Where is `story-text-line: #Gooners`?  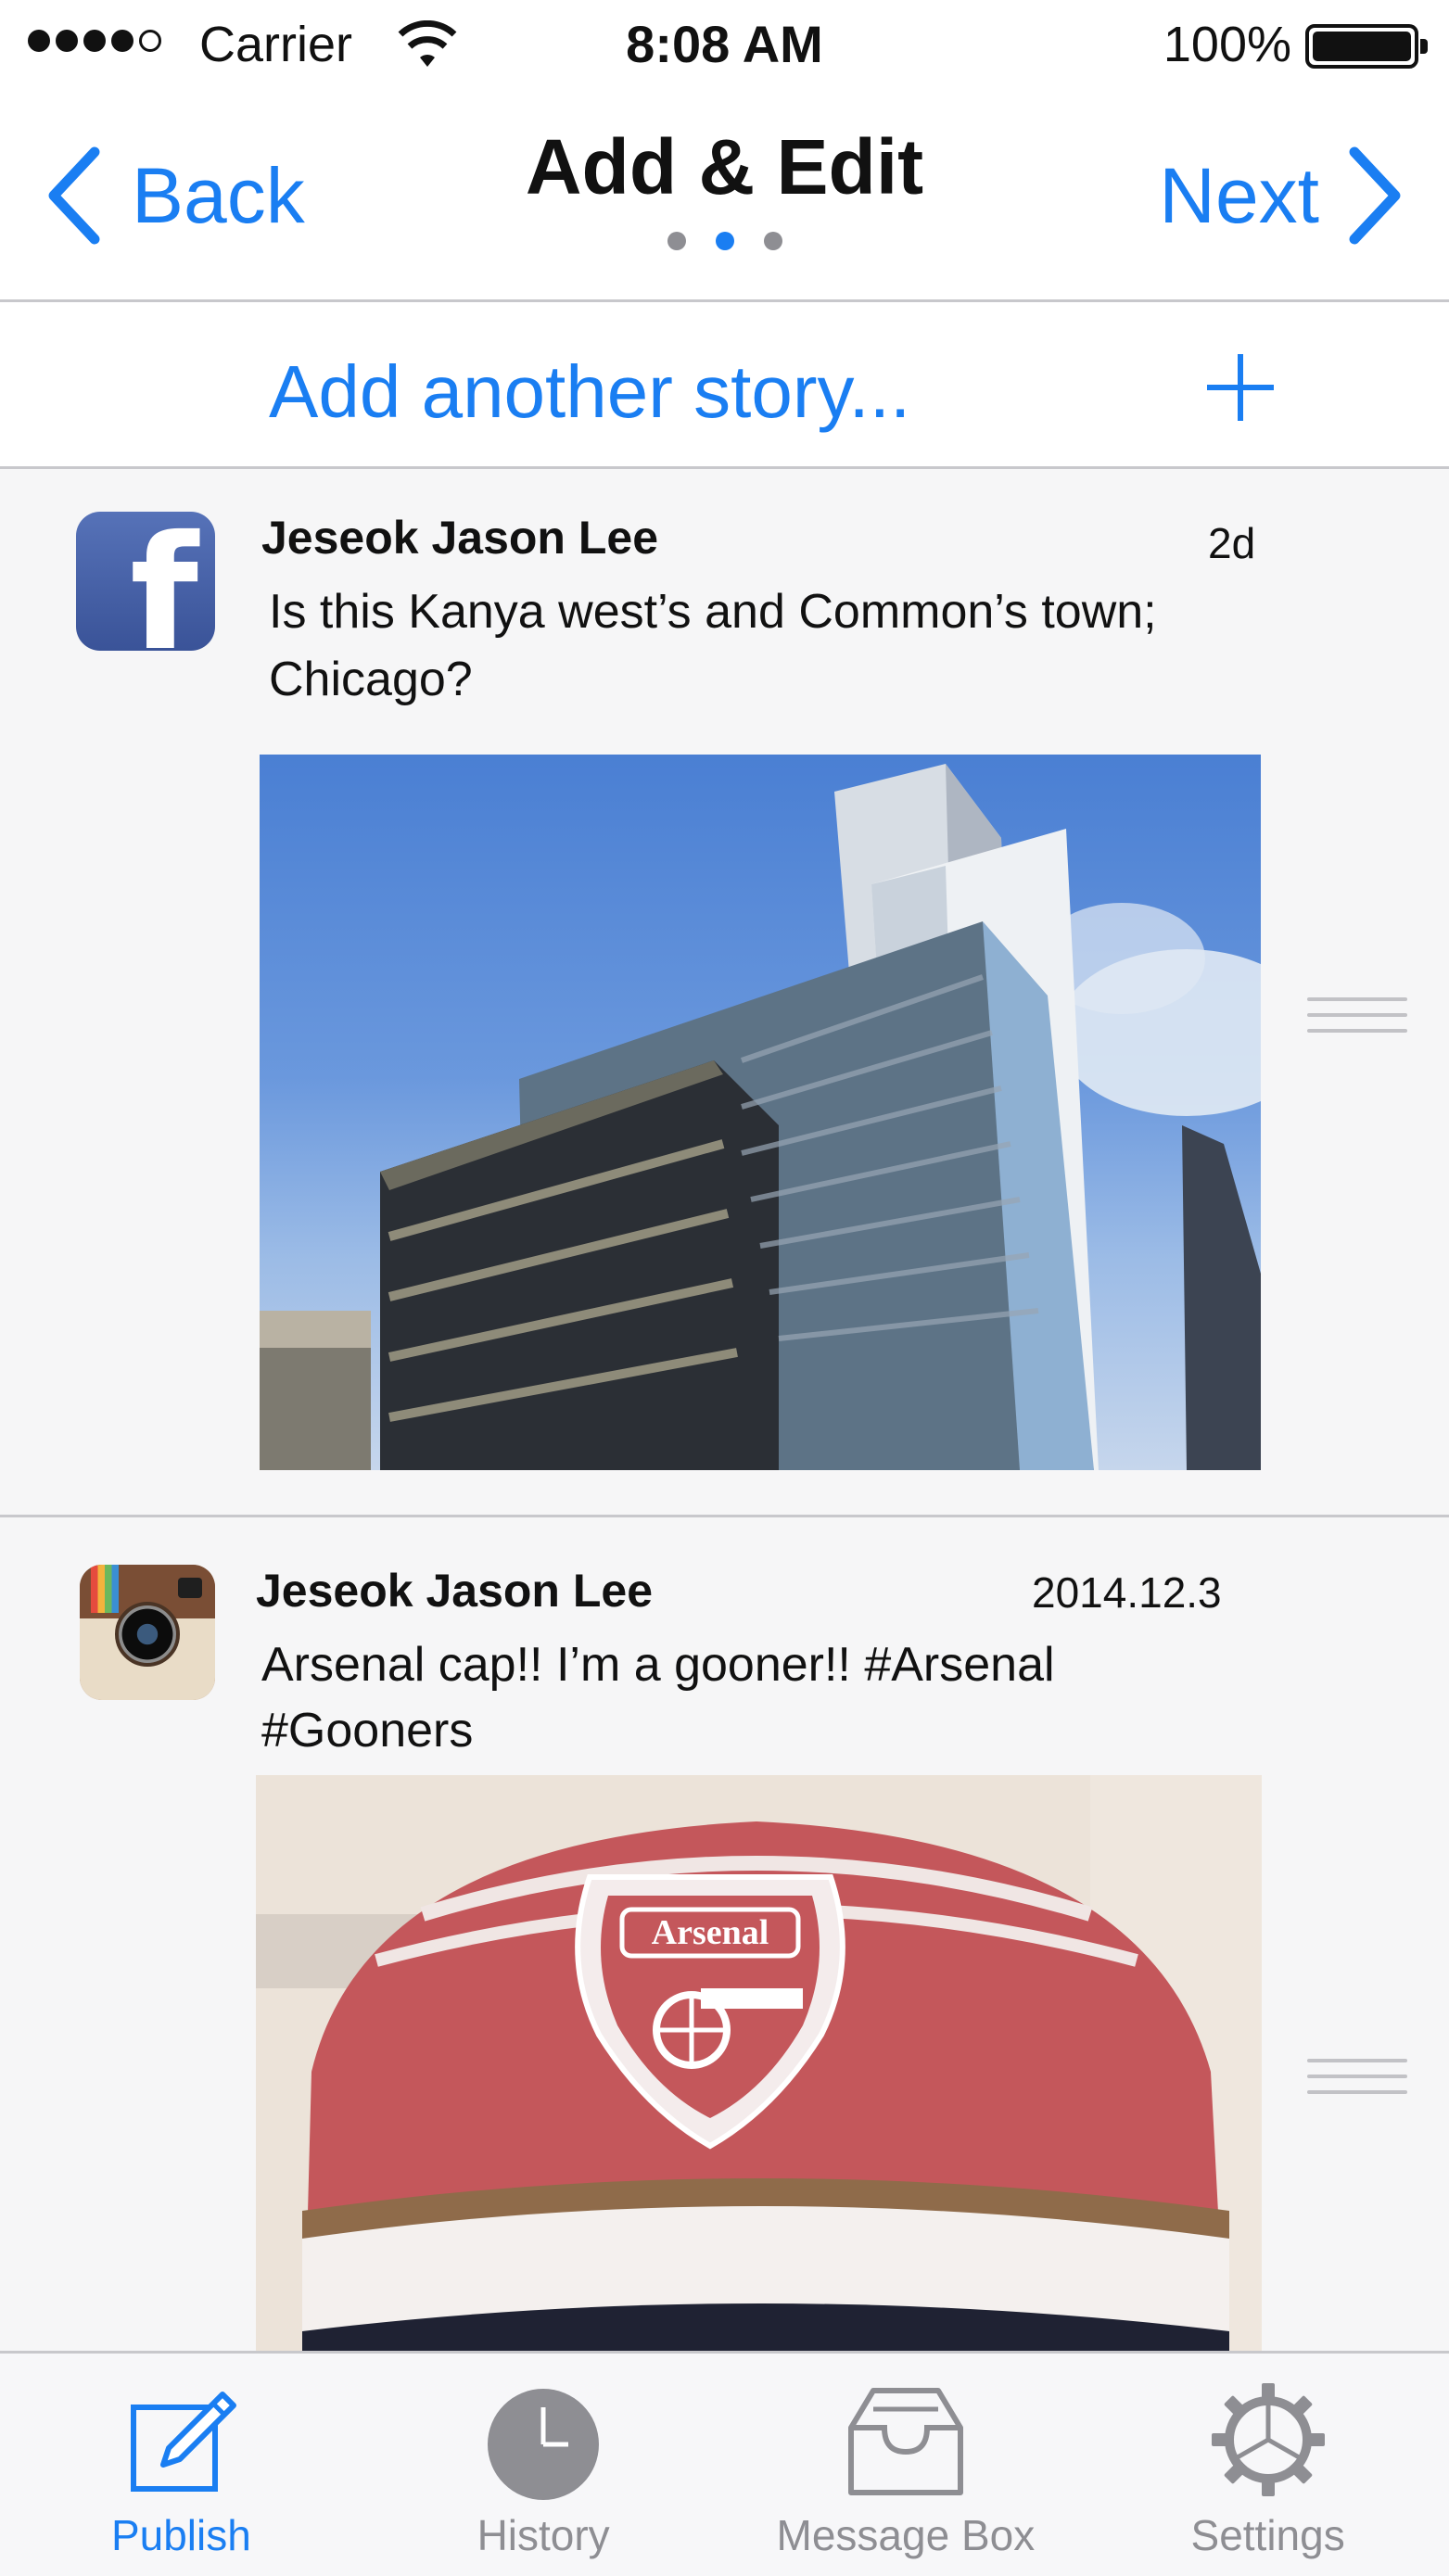 story-text-line: #Gooners is located at coordinates (367, 1731).